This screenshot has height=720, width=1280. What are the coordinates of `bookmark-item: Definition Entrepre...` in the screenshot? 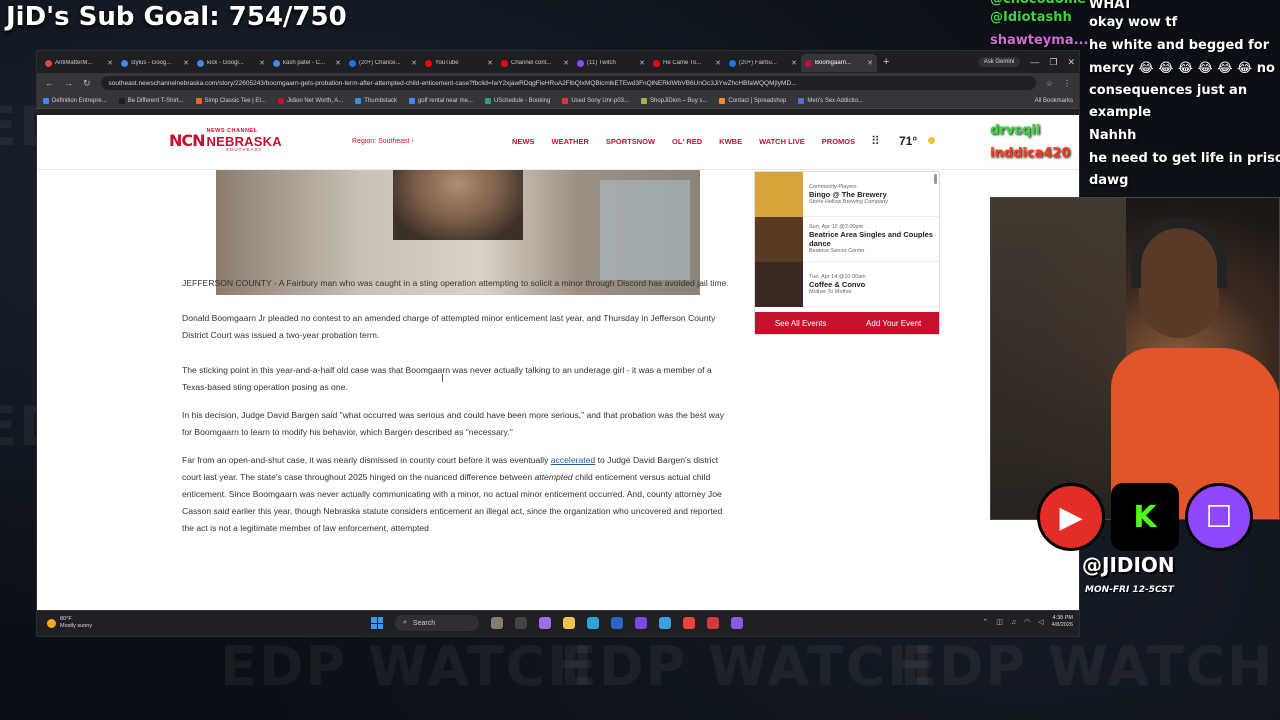 It's located at (75, 100).